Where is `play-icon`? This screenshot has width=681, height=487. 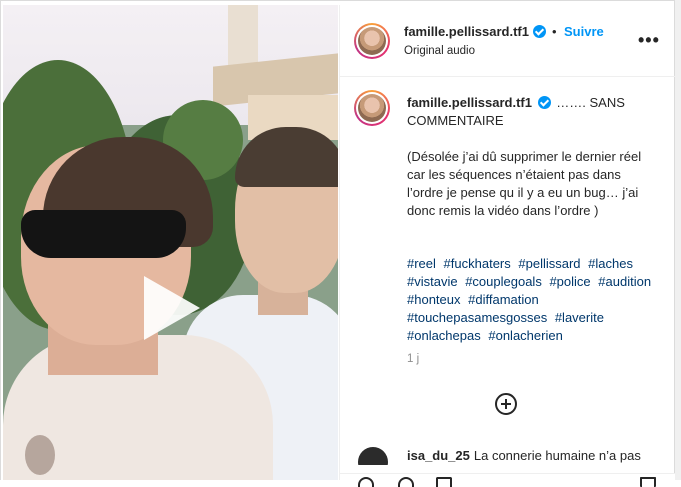 play-icon is located at coordinates (172, 308).